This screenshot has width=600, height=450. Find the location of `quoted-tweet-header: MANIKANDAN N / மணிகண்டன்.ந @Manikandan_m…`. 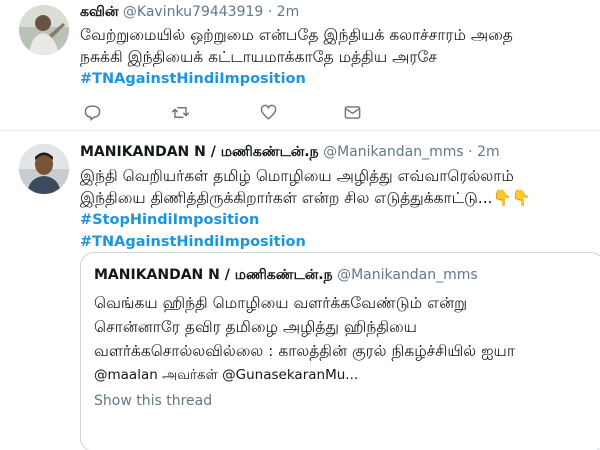

quoted-tweet-header: MANIKANDAN N / மணிகண்டன்.ந @Manikandan_m… is located at coordinates (286, 276).